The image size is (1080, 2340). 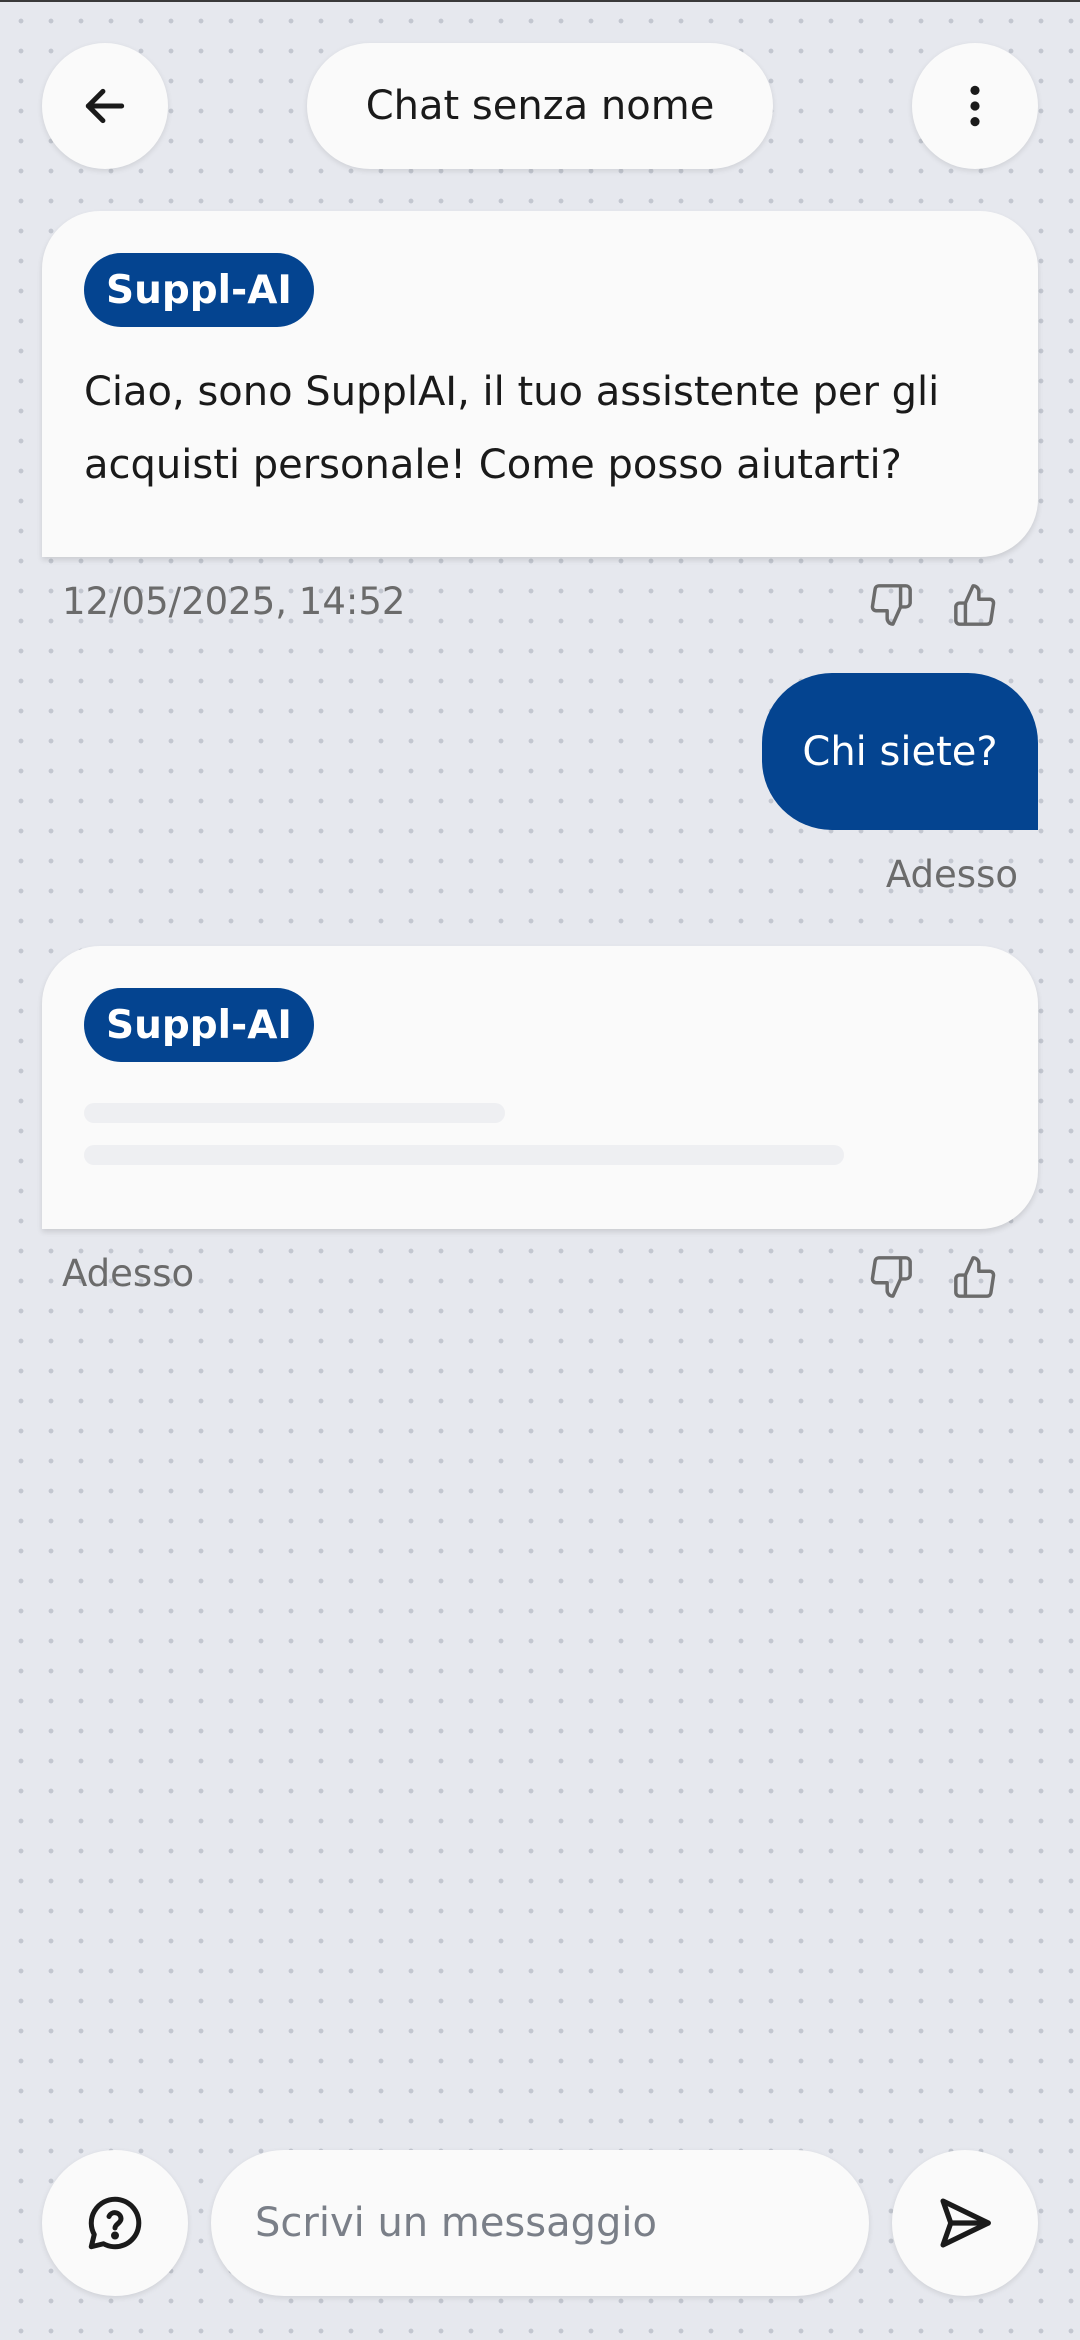 I want to click on send-button, so click(x=965, y=2223).